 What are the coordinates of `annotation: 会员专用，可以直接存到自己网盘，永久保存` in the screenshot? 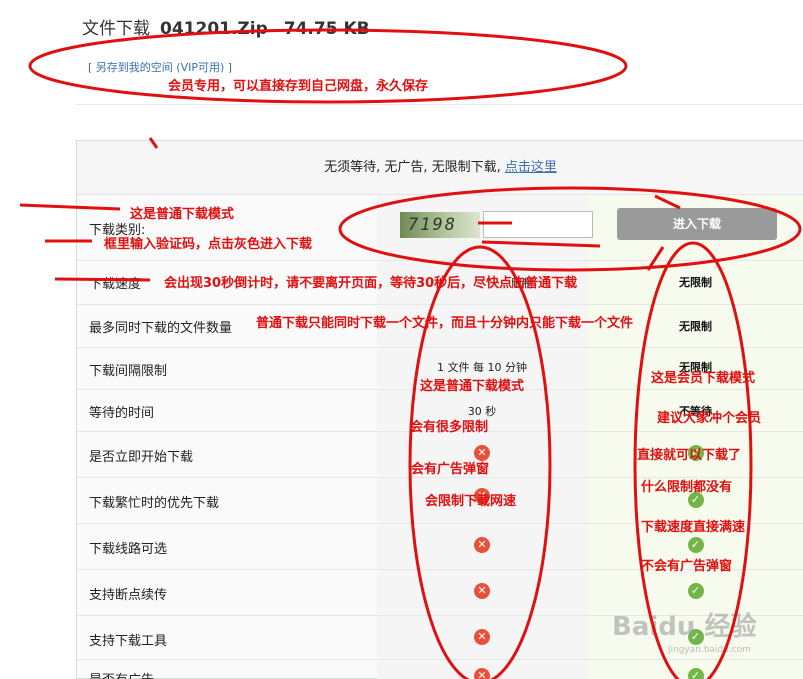 It's located at (298, 86).